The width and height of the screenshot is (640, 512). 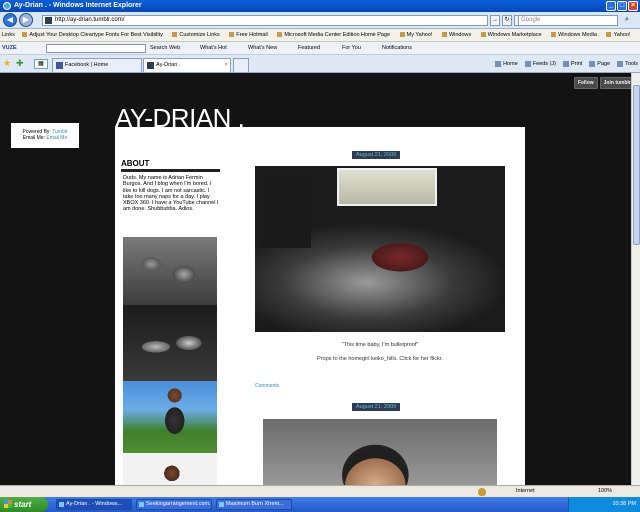 What do you see at coordinates (26, 20) in the screenshot?
I see `forward-arrow-icon: ▶` at bounding box center [26, 20].